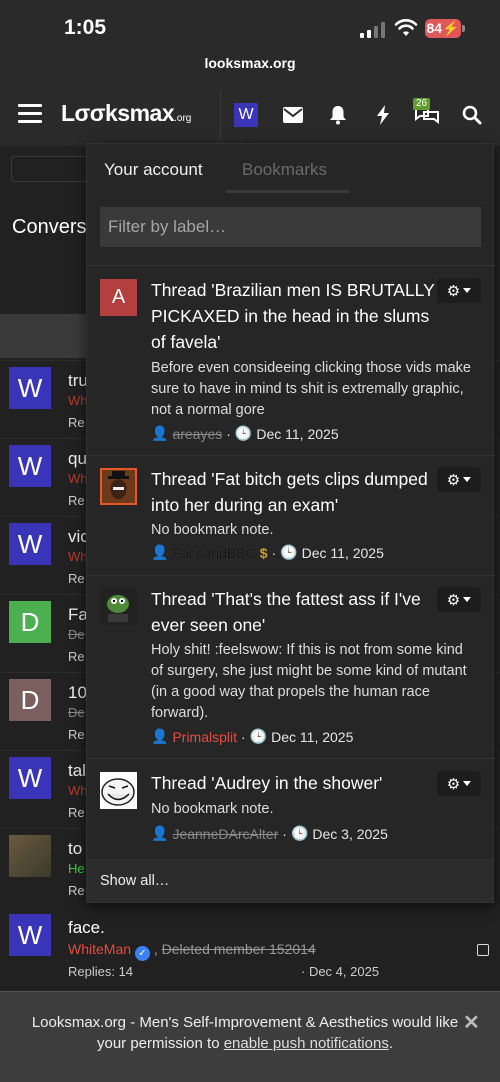 The height and width of the screenshot is (1082, 500). Describe the element at coordinates (296, 783) in the screenshot. I see `bookmark-title: Thread 'Audrey in the shower'` at that location.